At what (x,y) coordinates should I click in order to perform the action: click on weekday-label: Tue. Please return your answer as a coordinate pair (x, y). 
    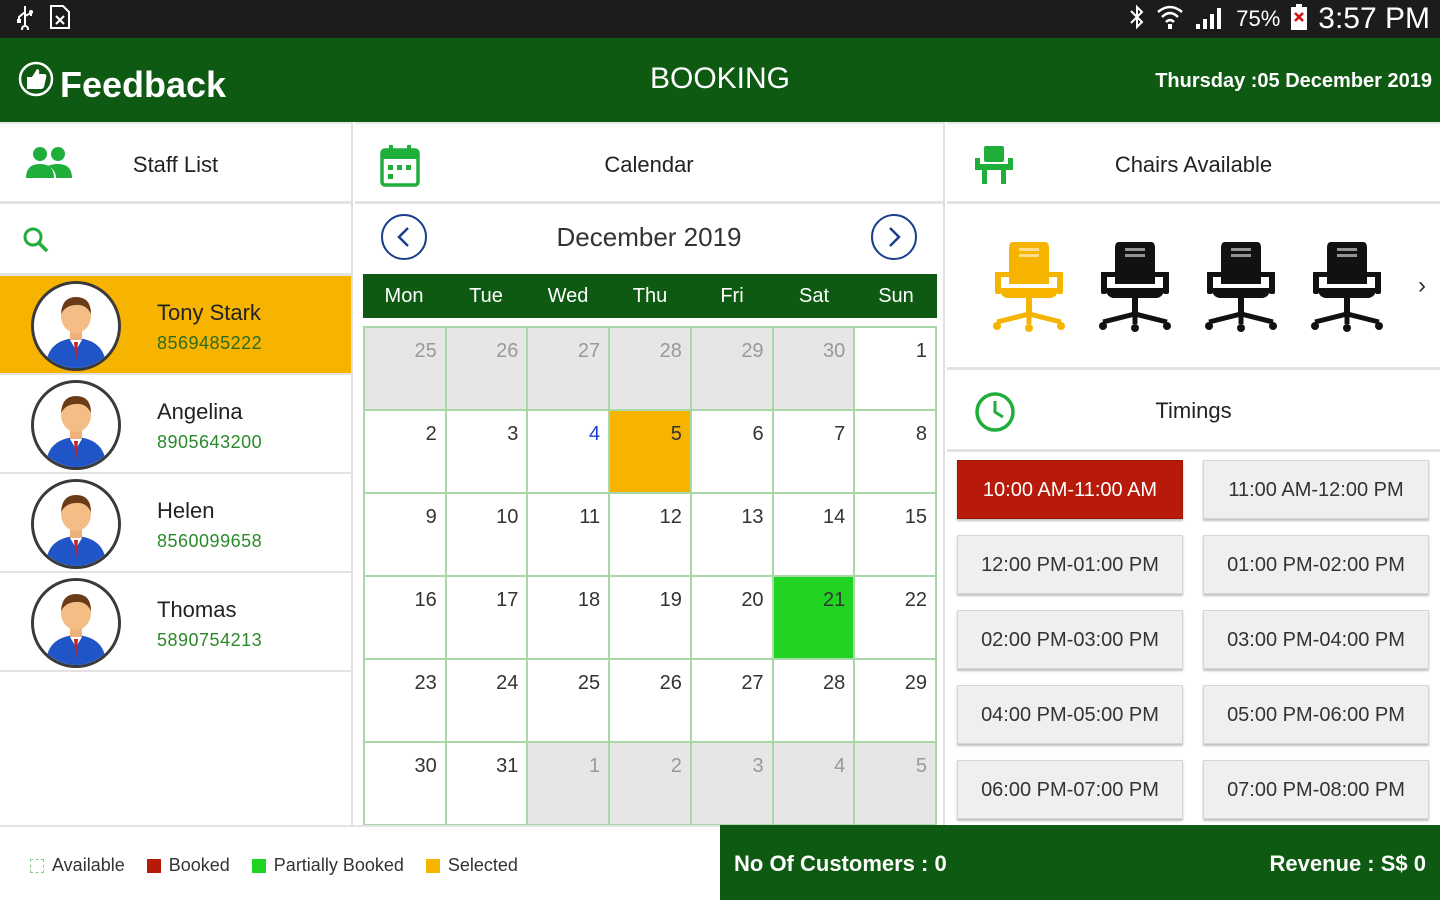
    Looking at the image, I should click on (486, 296).